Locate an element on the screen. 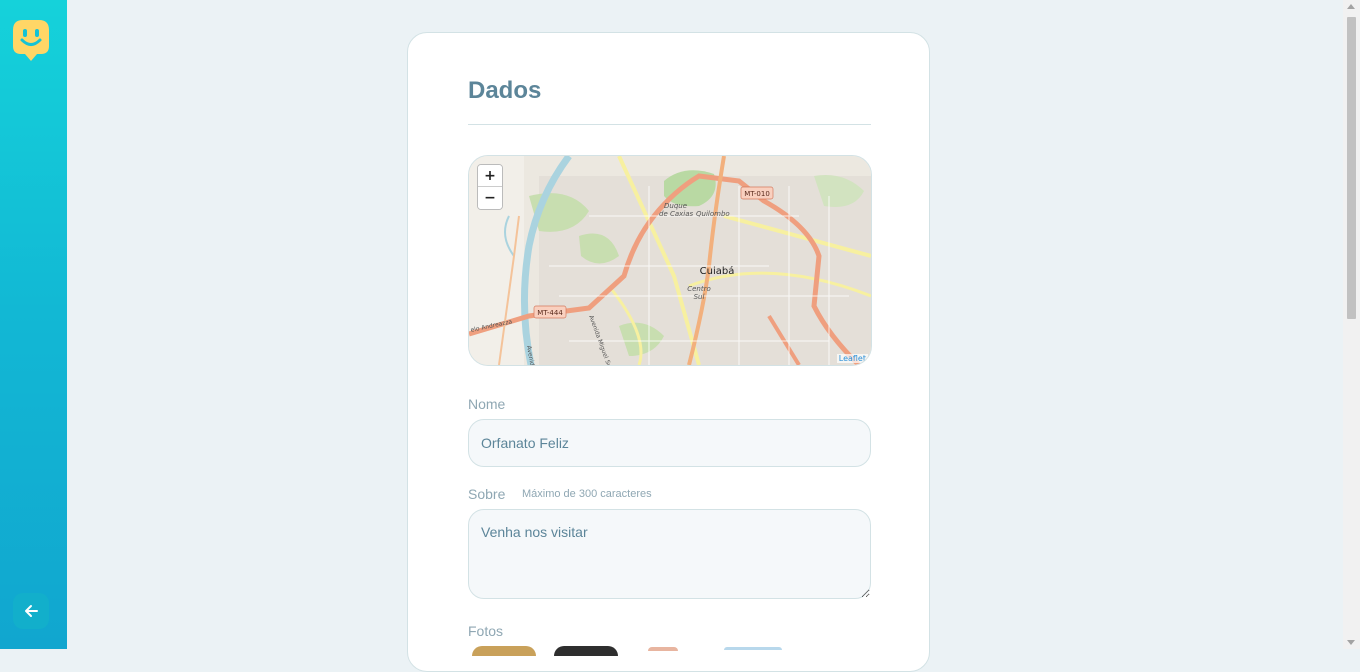 Image resolution: width=1360 pixels, height=672 pixels. map-place-sul: Sul is located at coordinates (699, 297).